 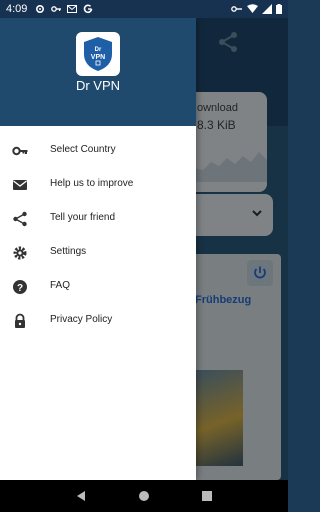 What do you see at coordinates (17, 9) in the screenshot?
I see `status-time: 4:09` at bounding box center [17, 9].